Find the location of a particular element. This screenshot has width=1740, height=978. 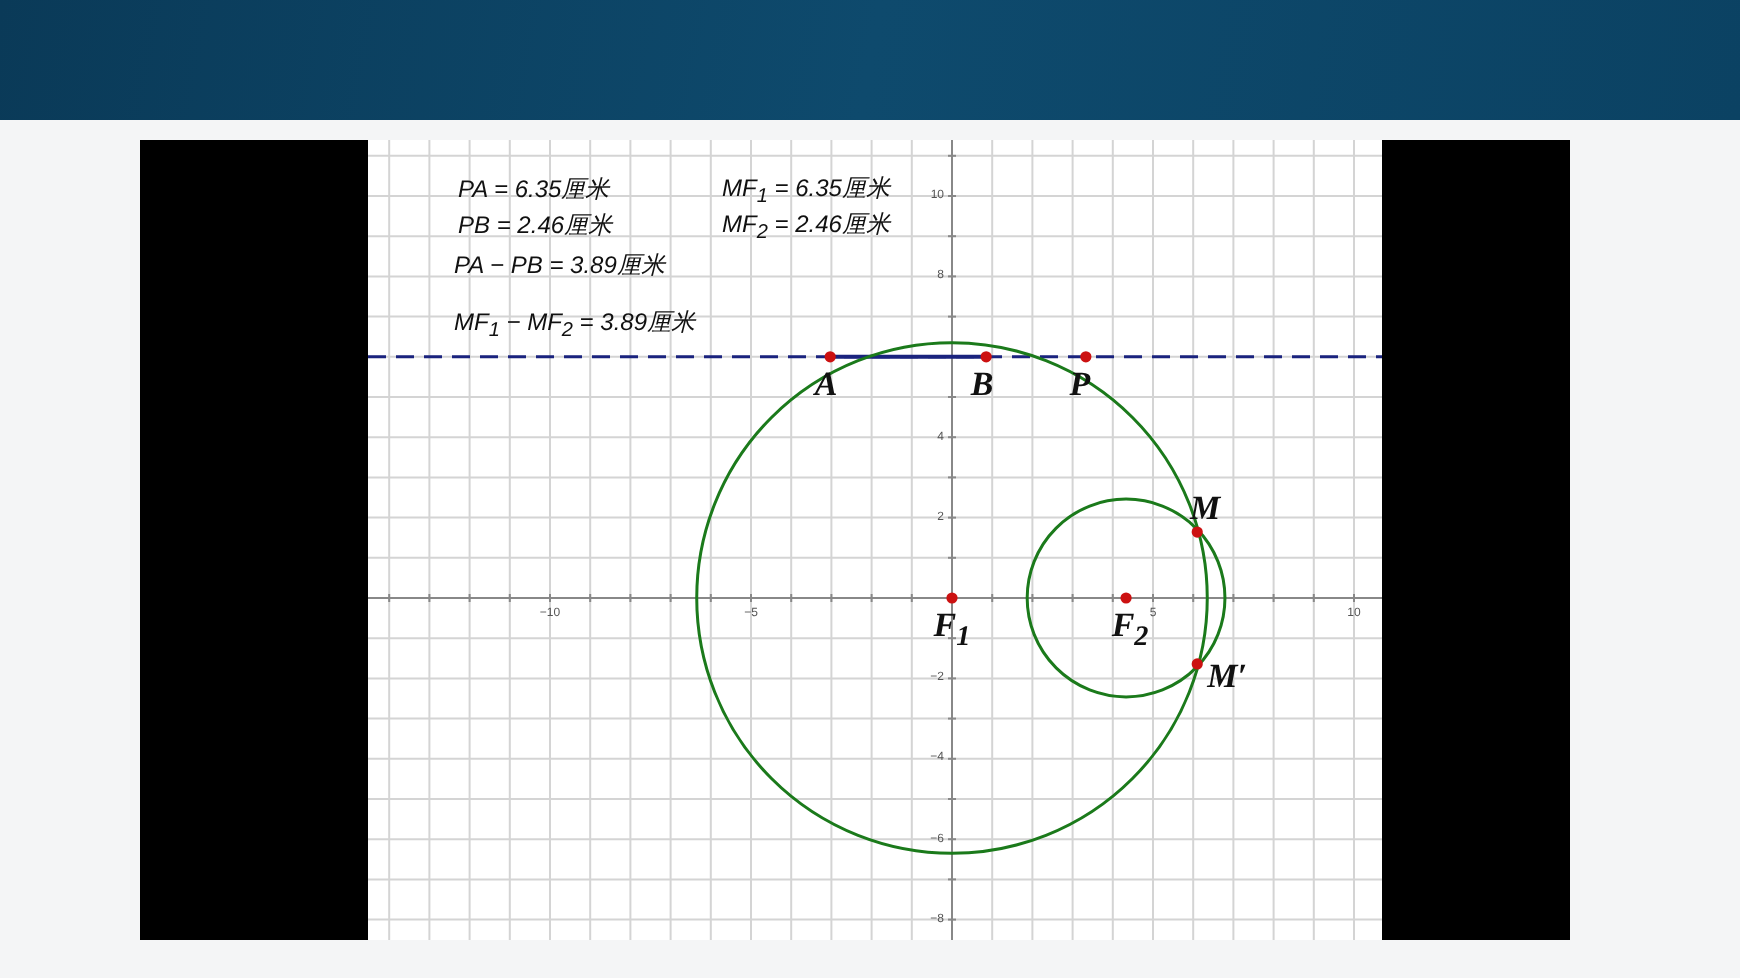

point-label: P is located at coordinates (1080, 384).